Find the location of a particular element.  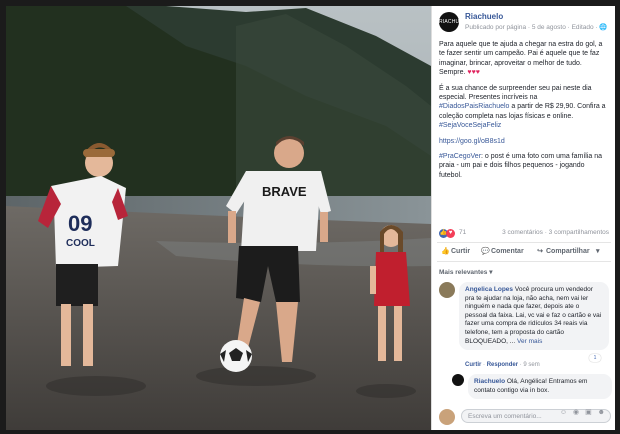

post-paragraph-3: https://goo.gl/oB8s1d is located at coordinates (524, 141).